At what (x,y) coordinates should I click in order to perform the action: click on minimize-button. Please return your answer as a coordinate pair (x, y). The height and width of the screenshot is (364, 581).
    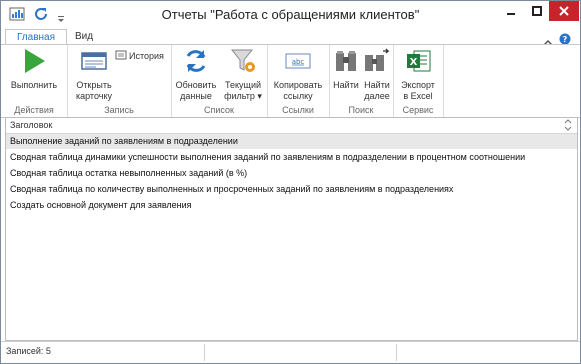
    Looking at the image, I should click on (510, 11).